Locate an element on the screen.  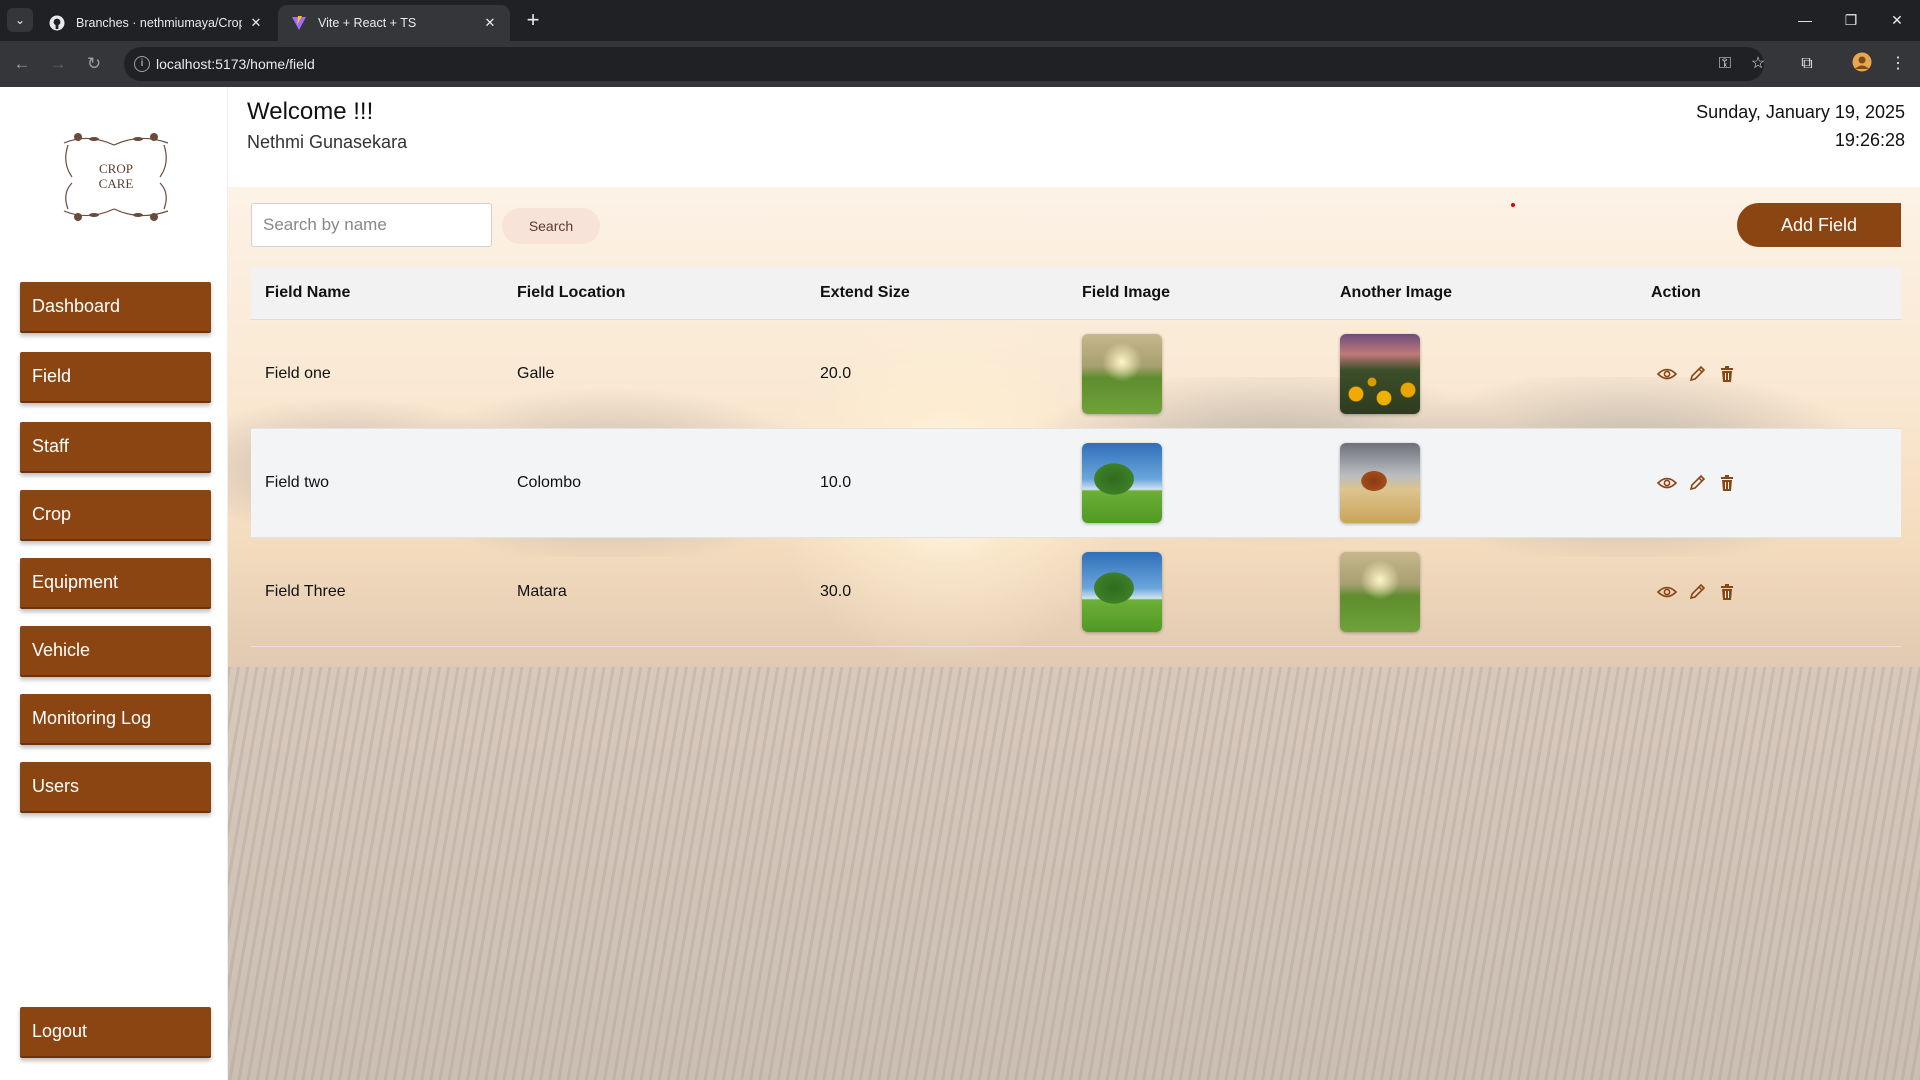
table-row: Field one Galle 20.0 is located at coordinates (1076, 374).